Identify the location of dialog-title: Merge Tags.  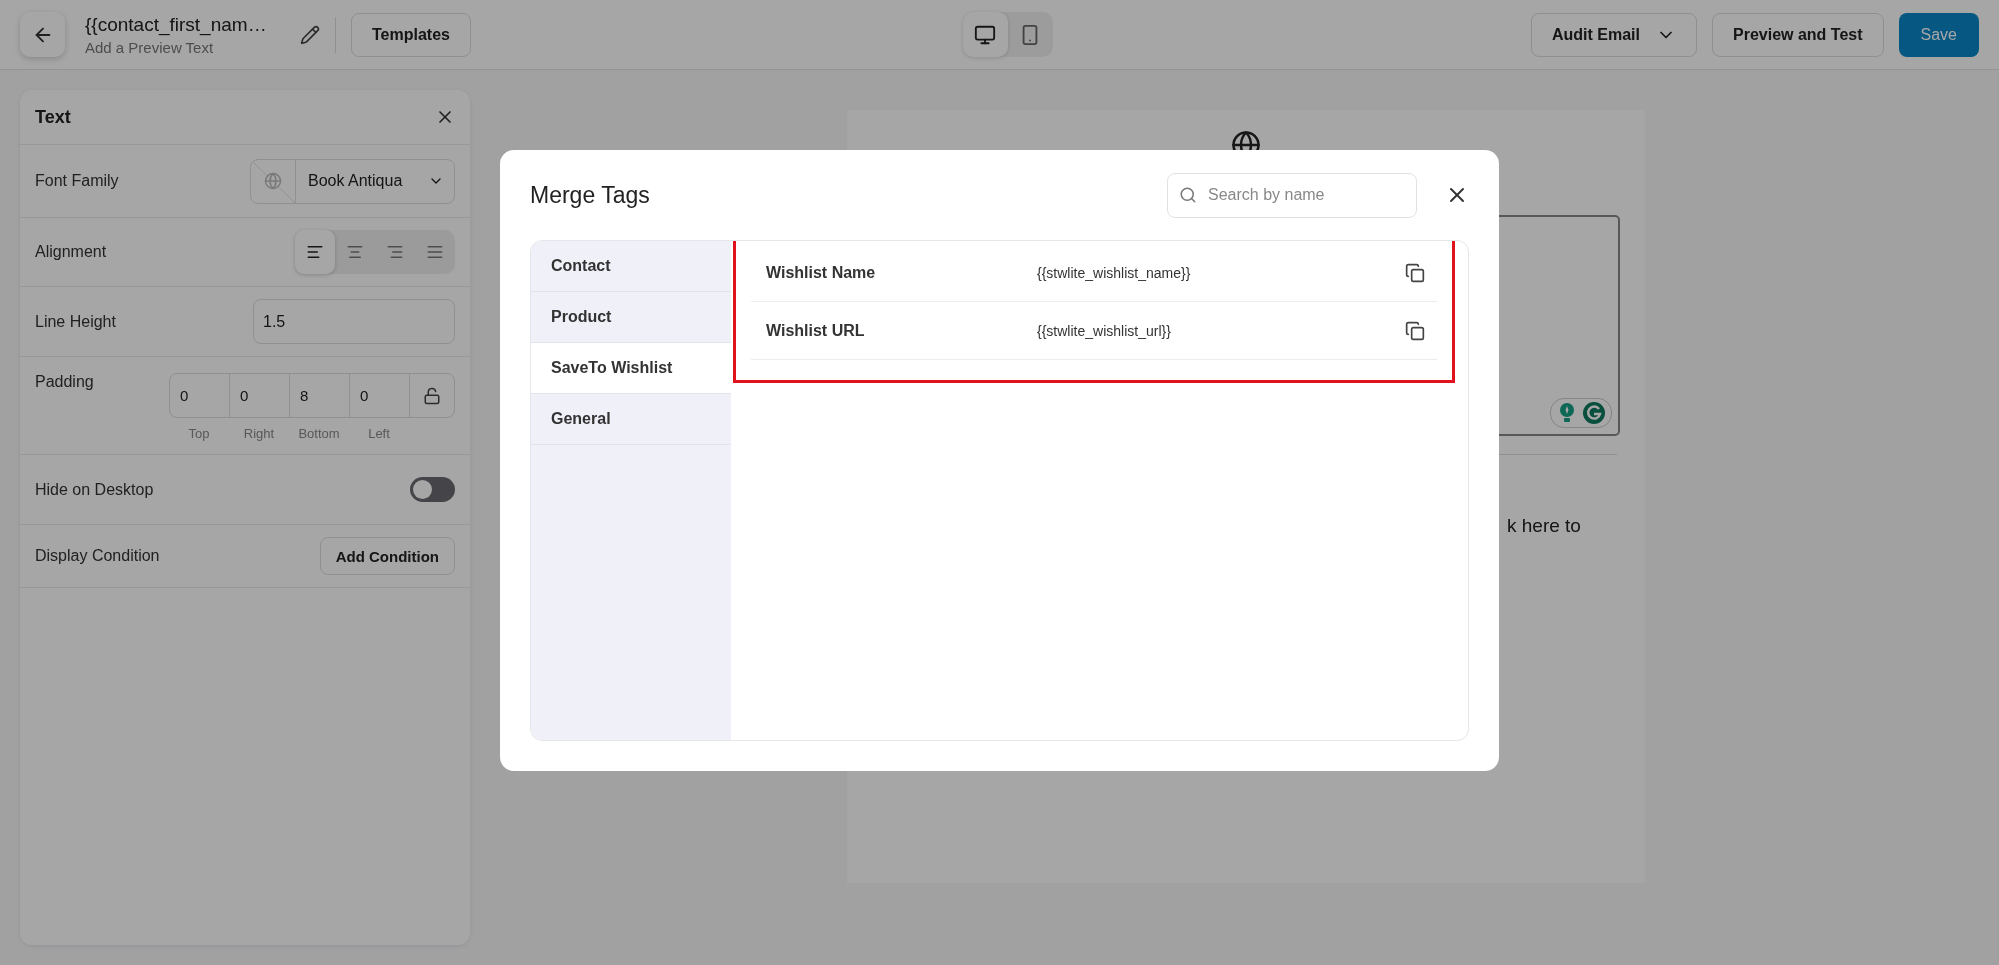
(590, 195).